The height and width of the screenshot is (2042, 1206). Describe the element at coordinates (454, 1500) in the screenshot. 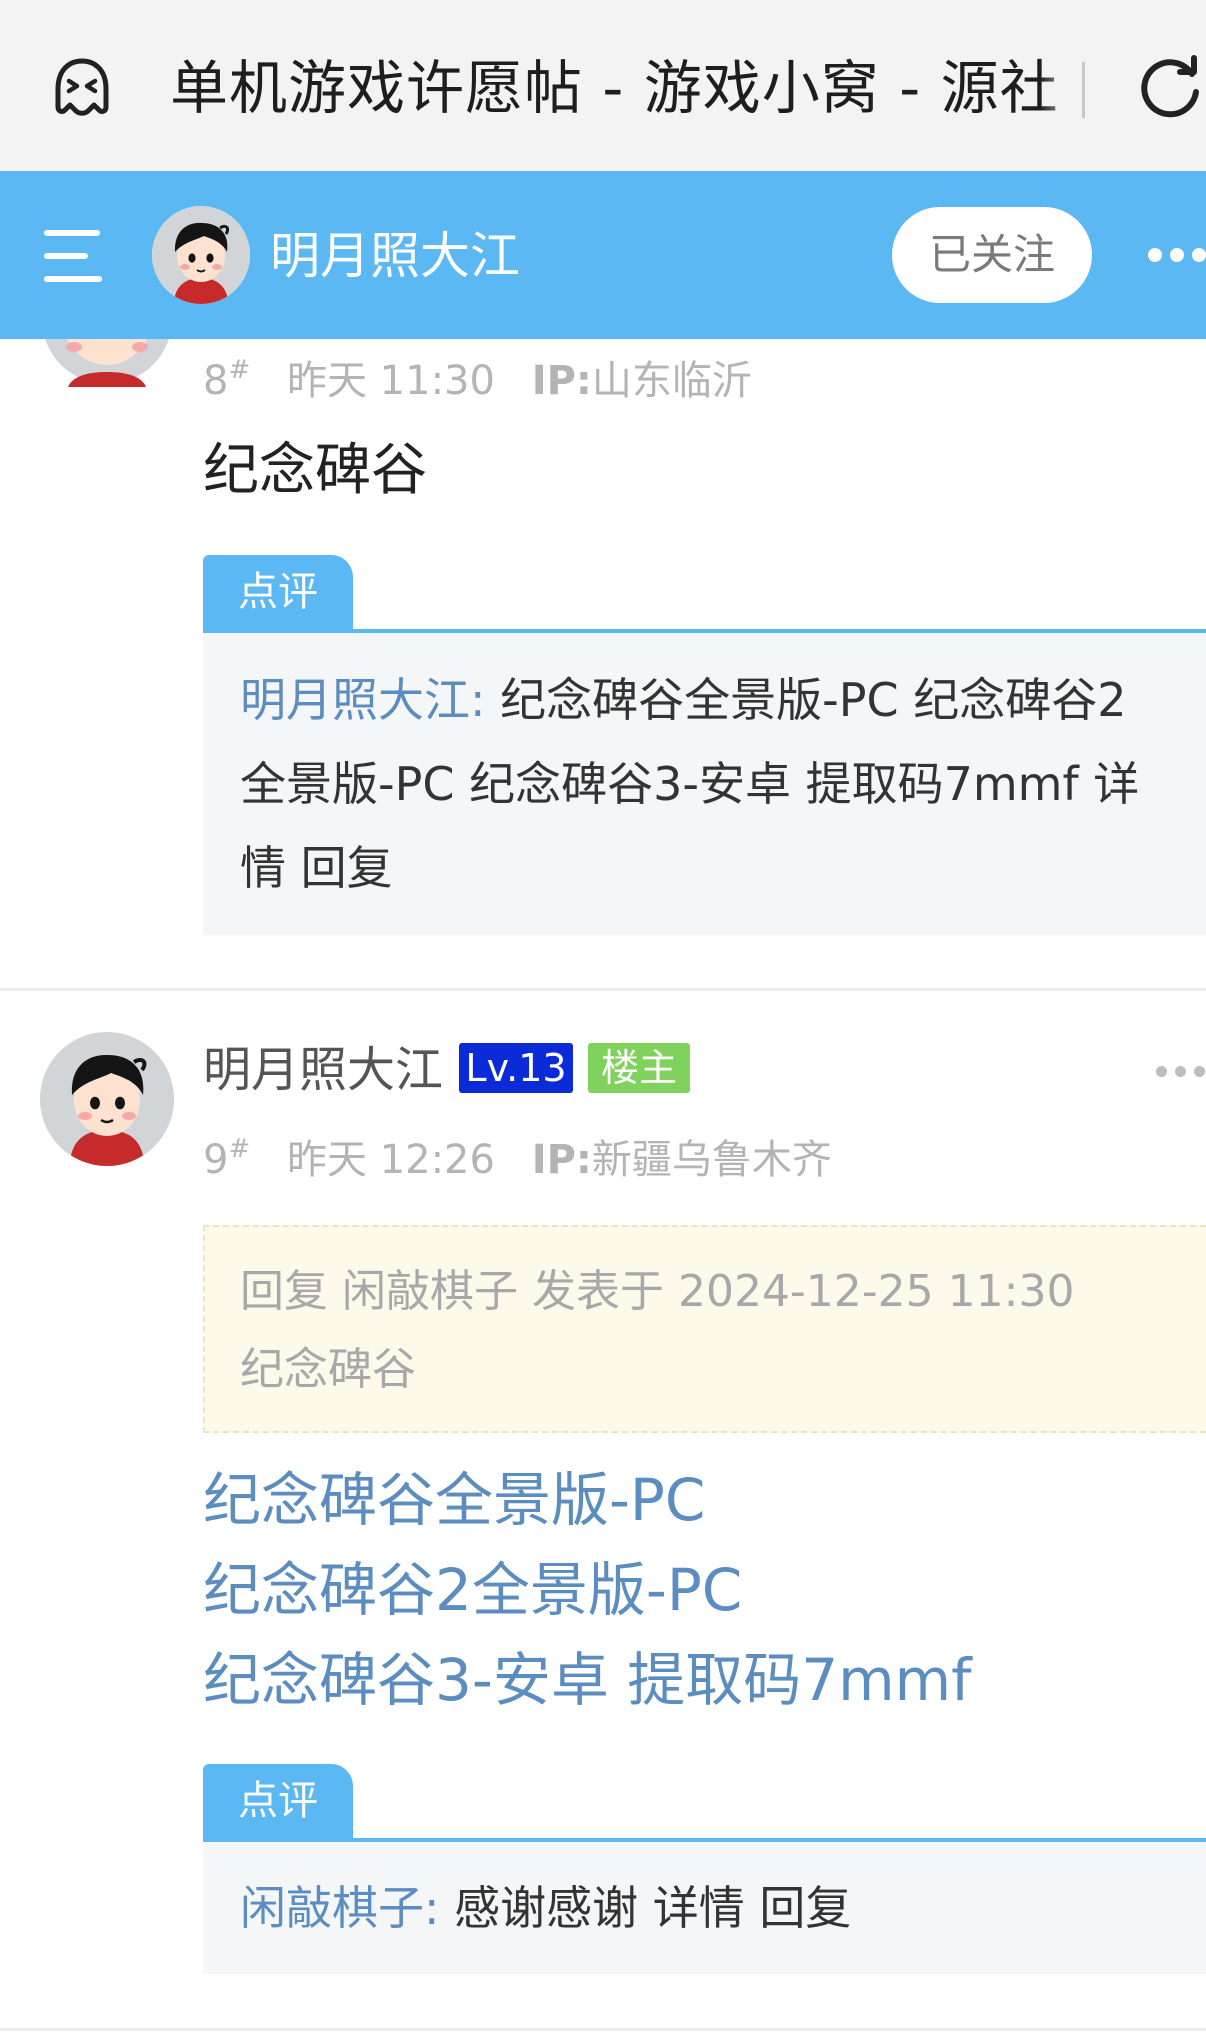

I see `download-link: 纪念碑谷全景版-PC` at that location.